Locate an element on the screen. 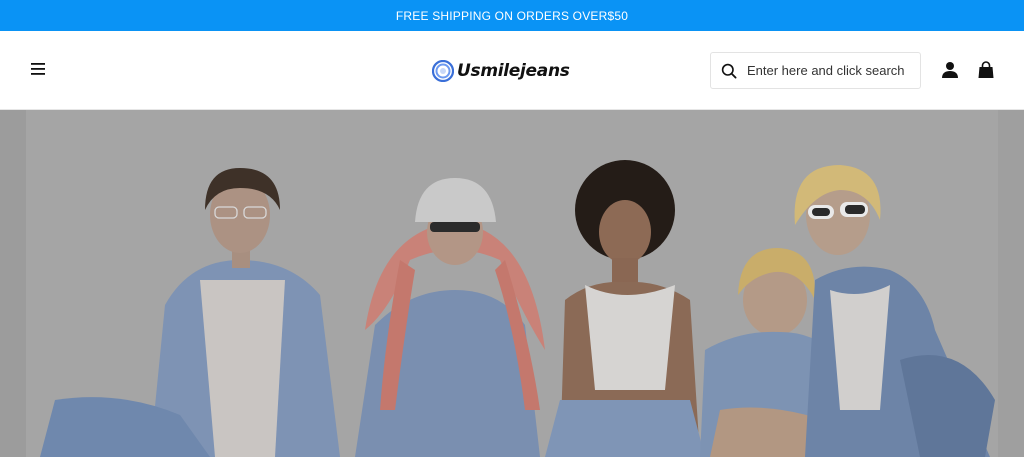 This screenshot has height=457, width=1024. search-input is located at coordinates (832, 70).